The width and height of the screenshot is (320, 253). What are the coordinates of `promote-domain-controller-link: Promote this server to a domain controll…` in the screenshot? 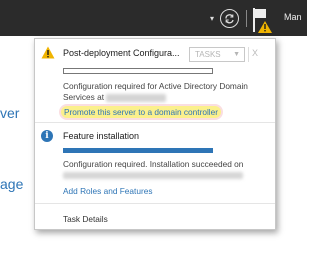 It's located at (141, 112).